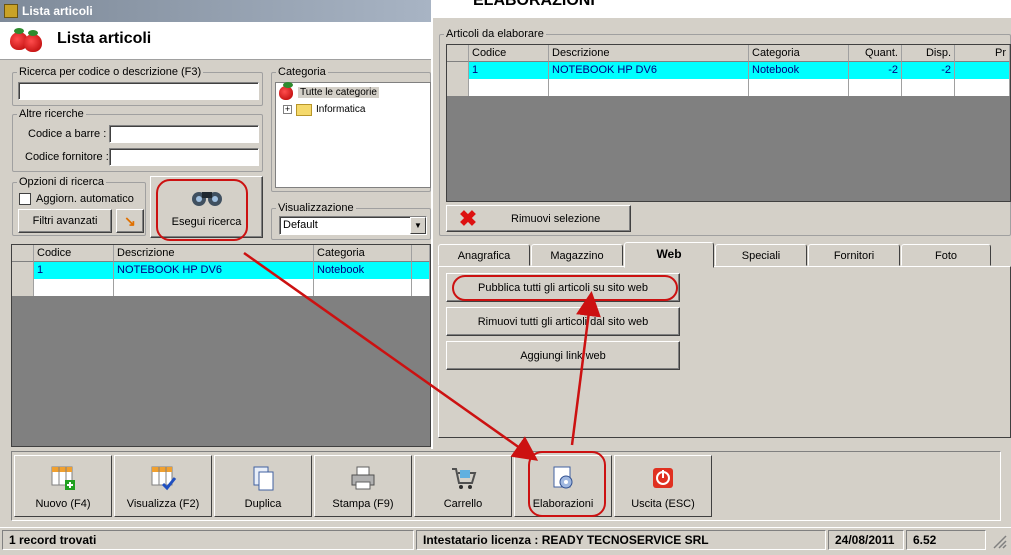  I want to click on table-header: Codice Descrizione Categoria, so click(221, 253).